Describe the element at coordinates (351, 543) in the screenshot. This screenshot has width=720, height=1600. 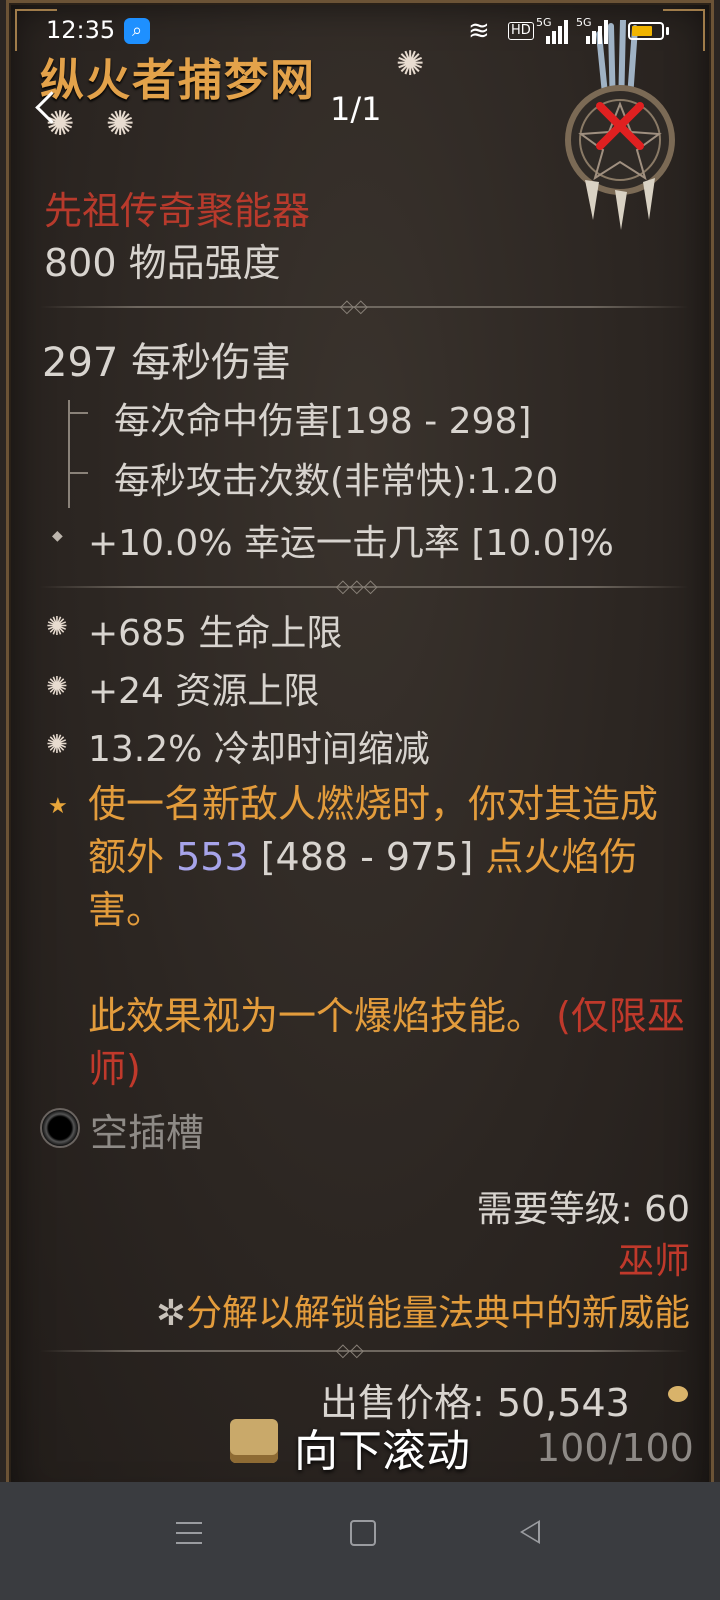
I see `lucky-hit-stat: +10.0% 幸运一击几率 [10.0]%` at that location.